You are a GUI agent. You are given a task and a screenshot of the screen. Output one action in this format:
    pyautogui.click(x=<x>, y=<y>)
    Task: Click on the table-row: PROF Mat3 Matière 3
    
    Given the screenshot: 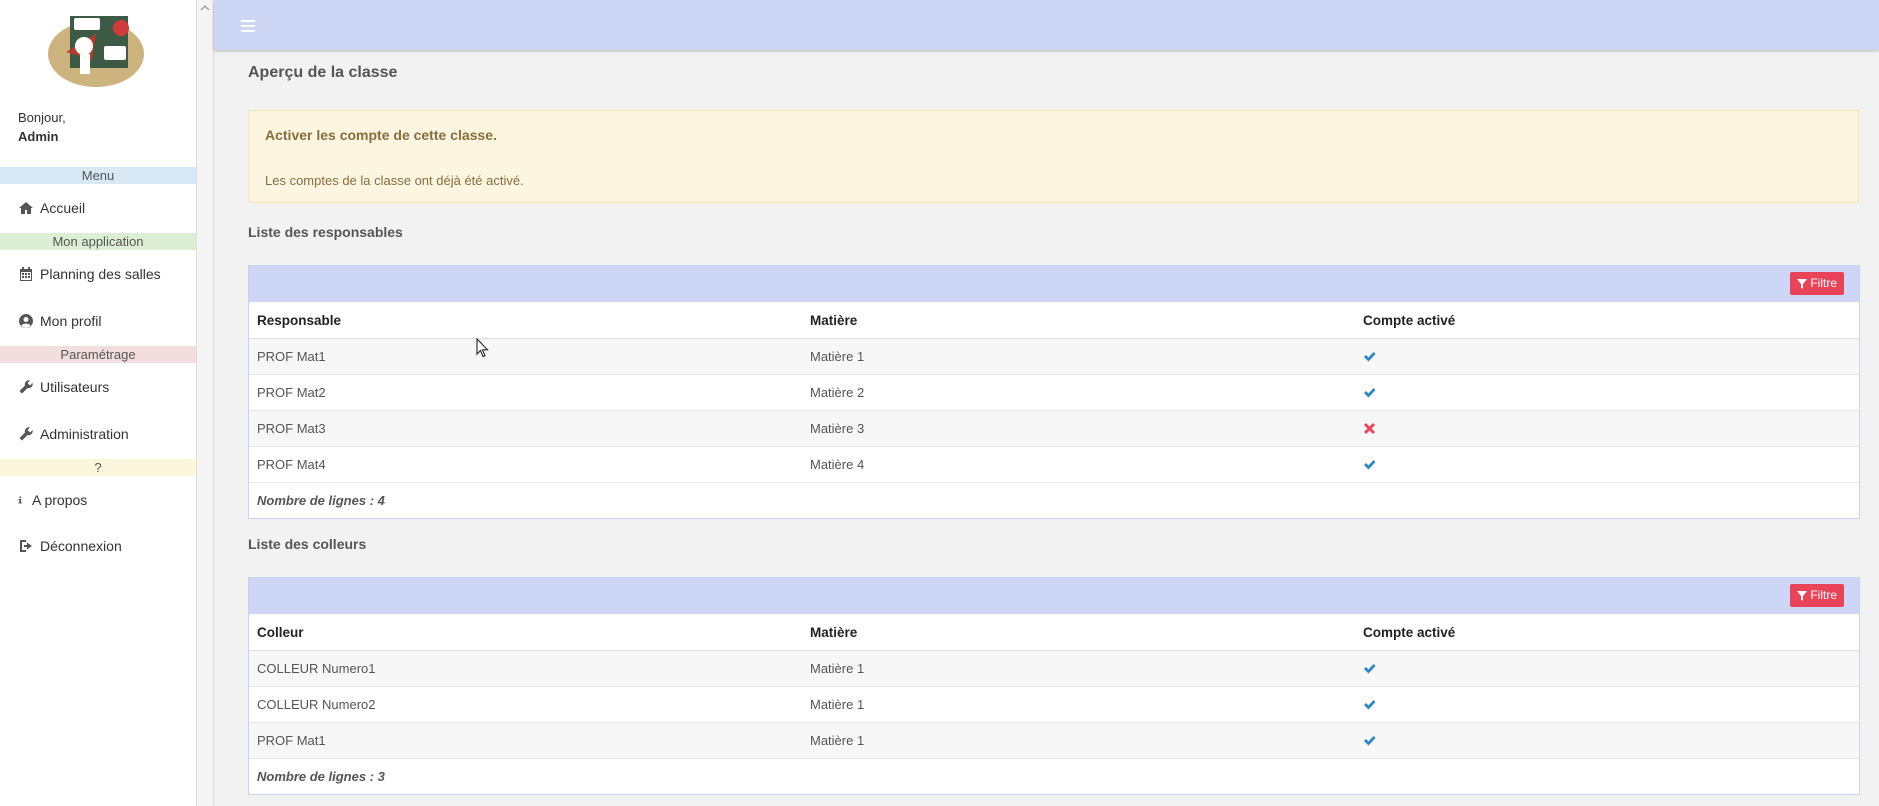 What is the action you would take?
    pyautogui.click(x=1054, y=428)
    